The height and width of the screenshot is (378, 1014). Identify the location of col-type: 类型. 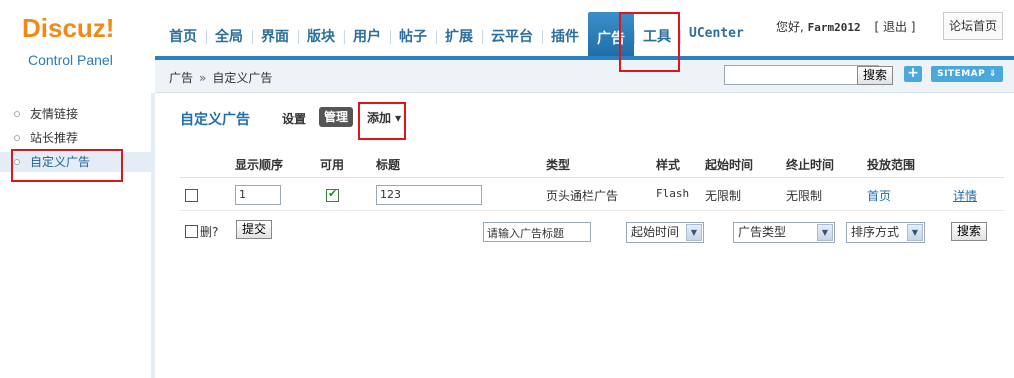
(558, 165).